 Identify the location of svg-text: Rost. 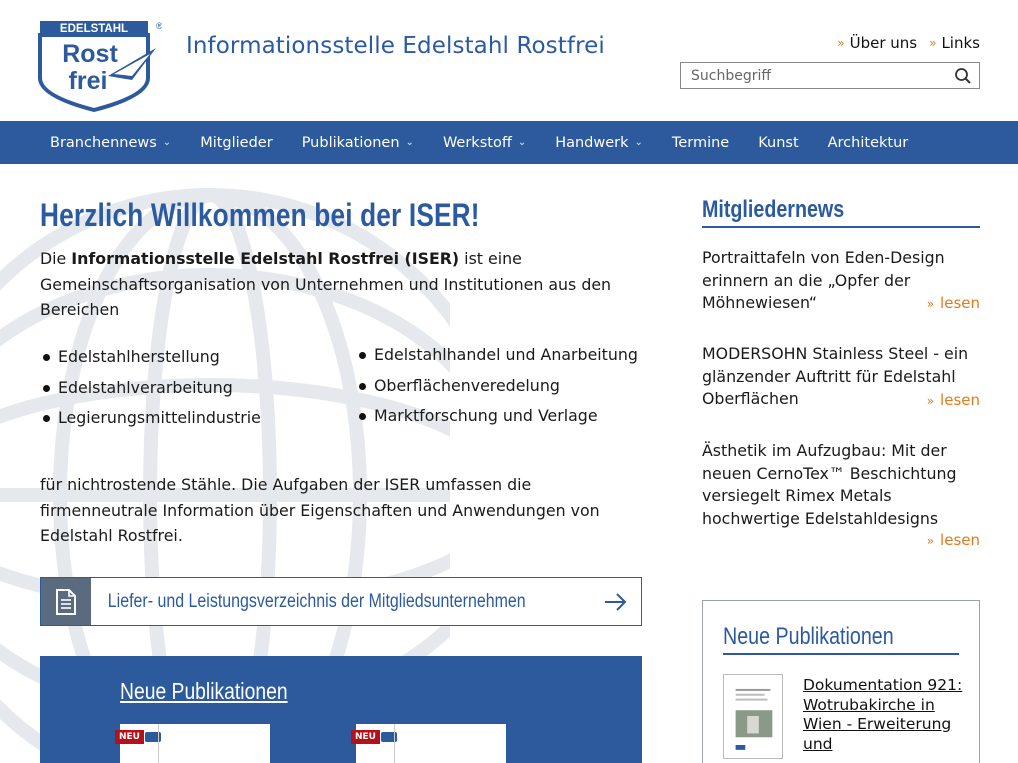
(90, 54).